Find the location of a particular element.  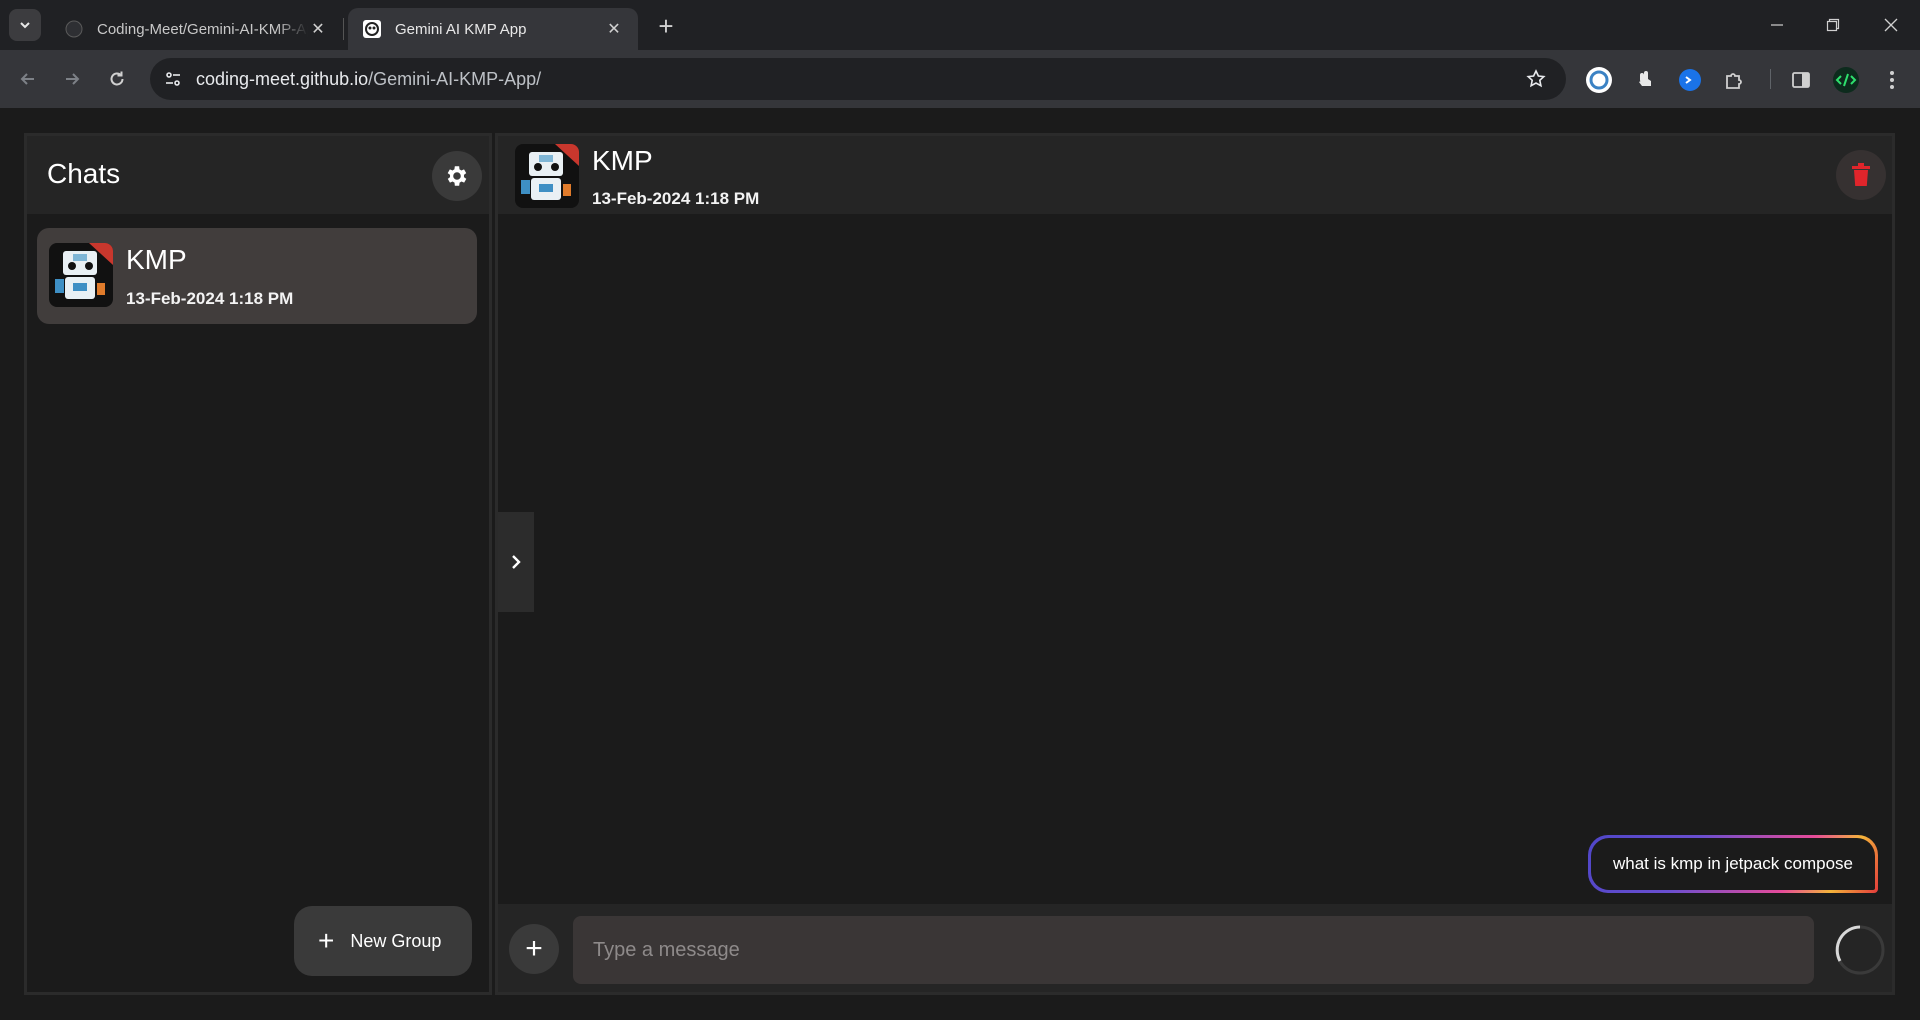

browser-menu-button is located at coordinates (1892, 80).